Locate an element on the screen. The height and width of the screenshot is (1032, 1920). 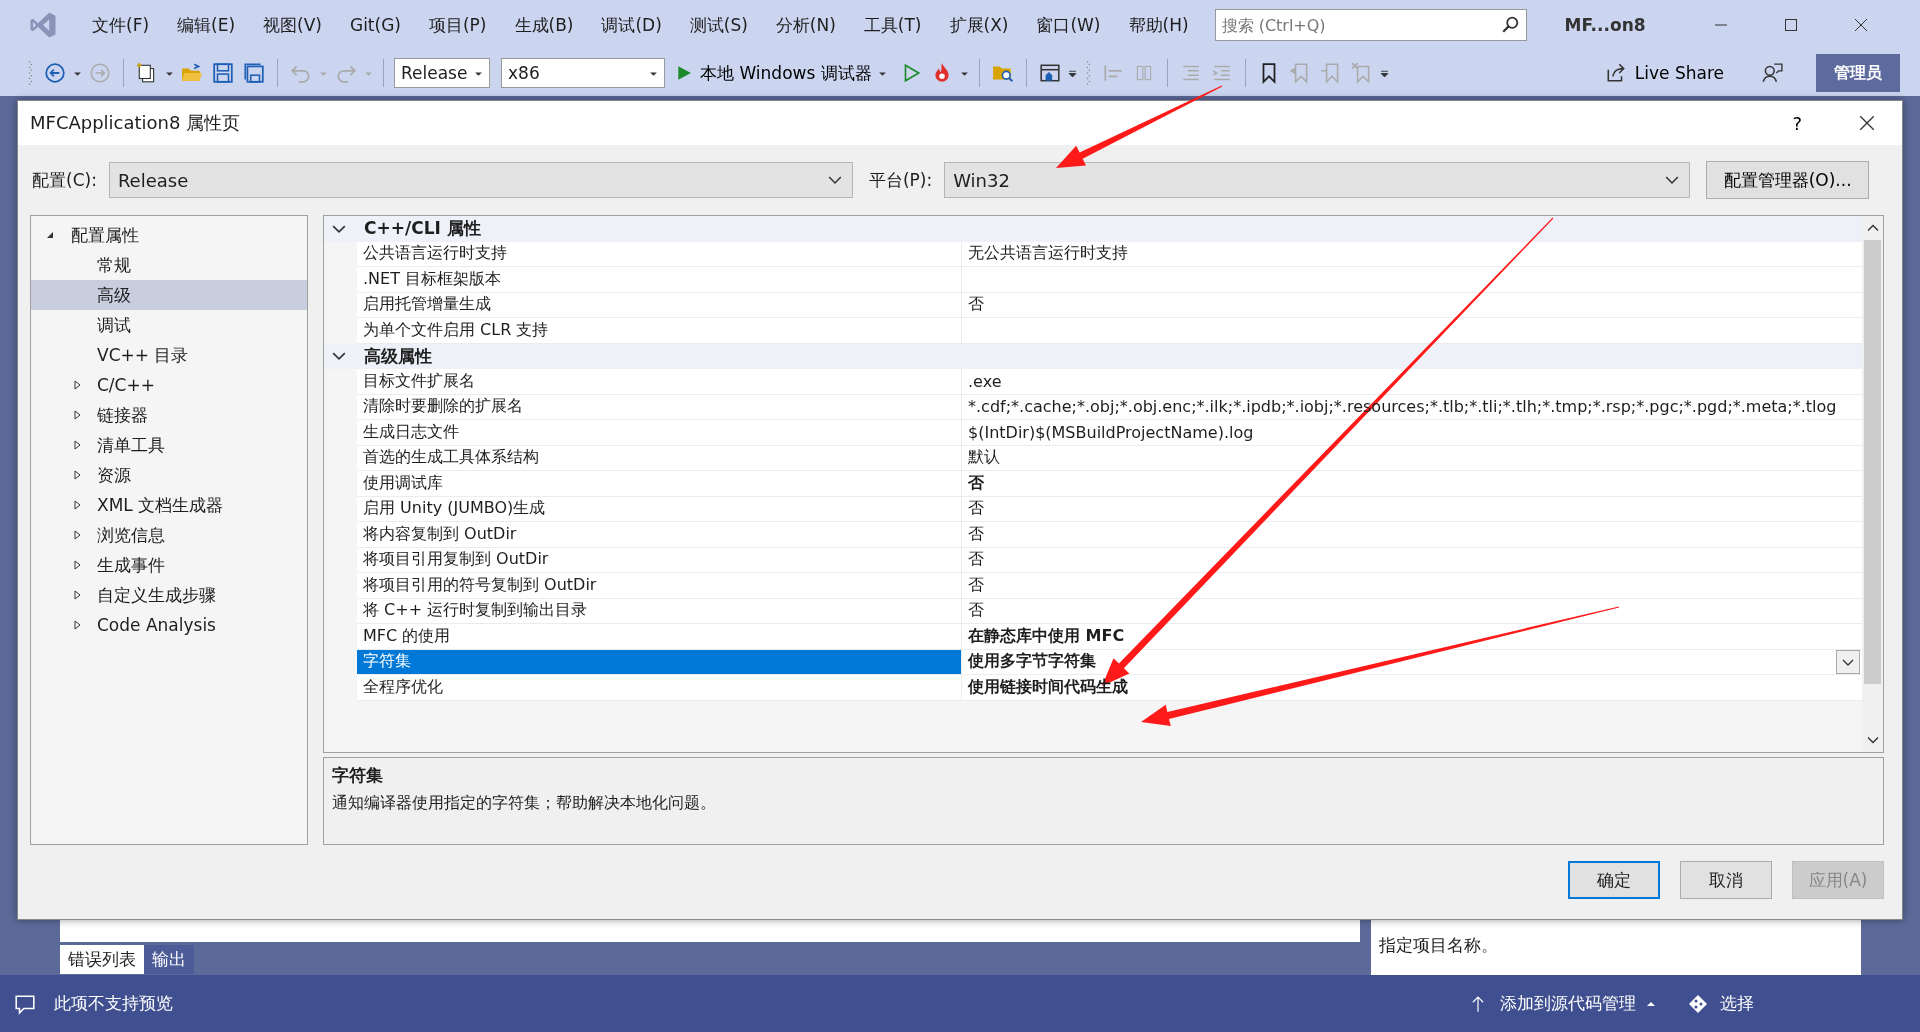
tree-item: C/C++ is located at coordinates (169, 385).